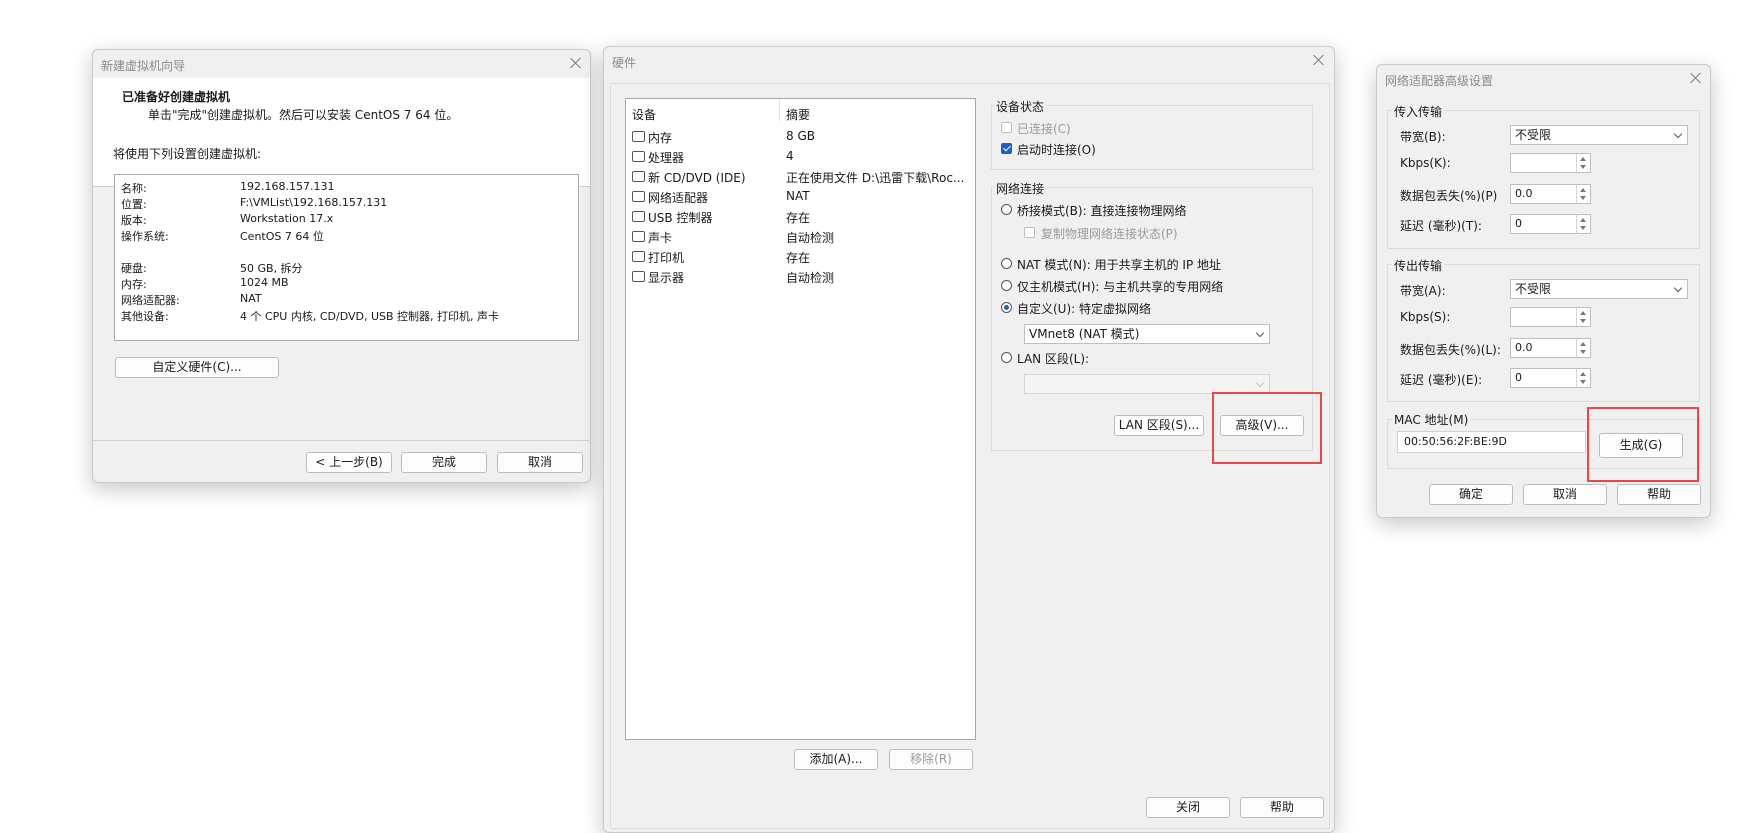 Image resolution: width=1764 pixels, height=833 pixels. Describe the element at coordinates (779, 110) in the screenshot. I see `column-divider` at that location.